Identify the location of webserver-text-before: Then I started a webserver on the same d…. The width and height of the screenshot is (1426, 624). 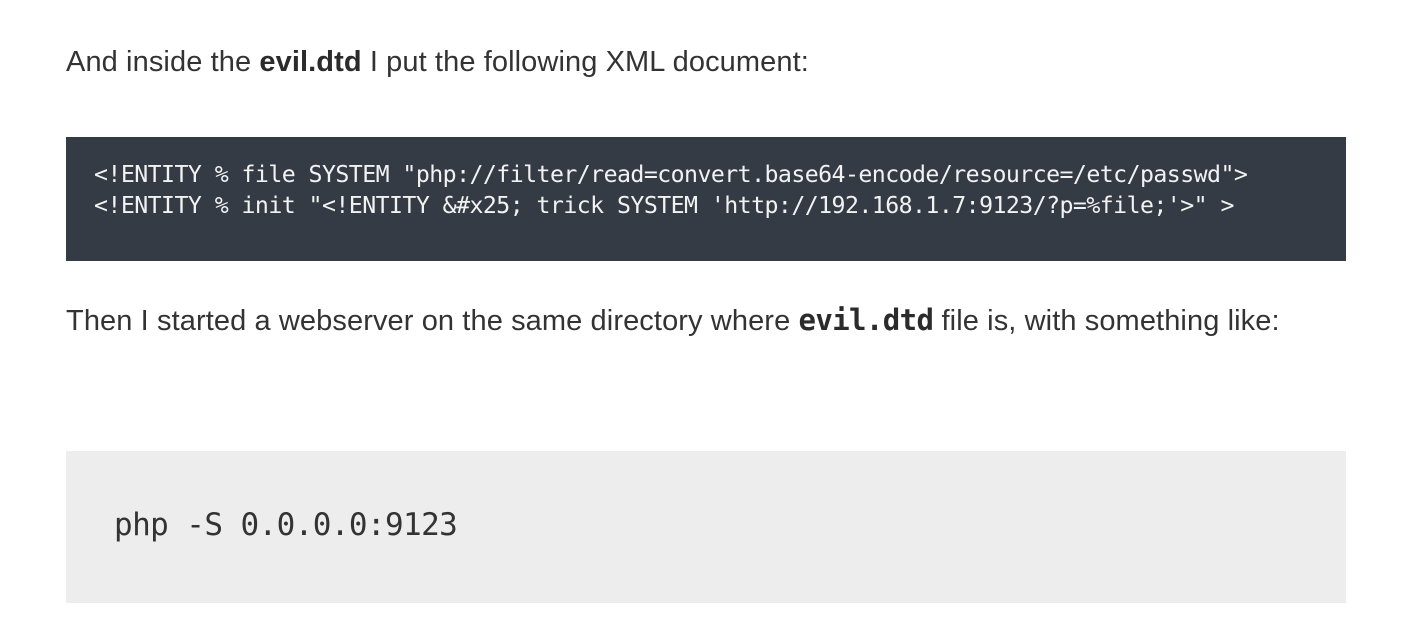
(432, 321).